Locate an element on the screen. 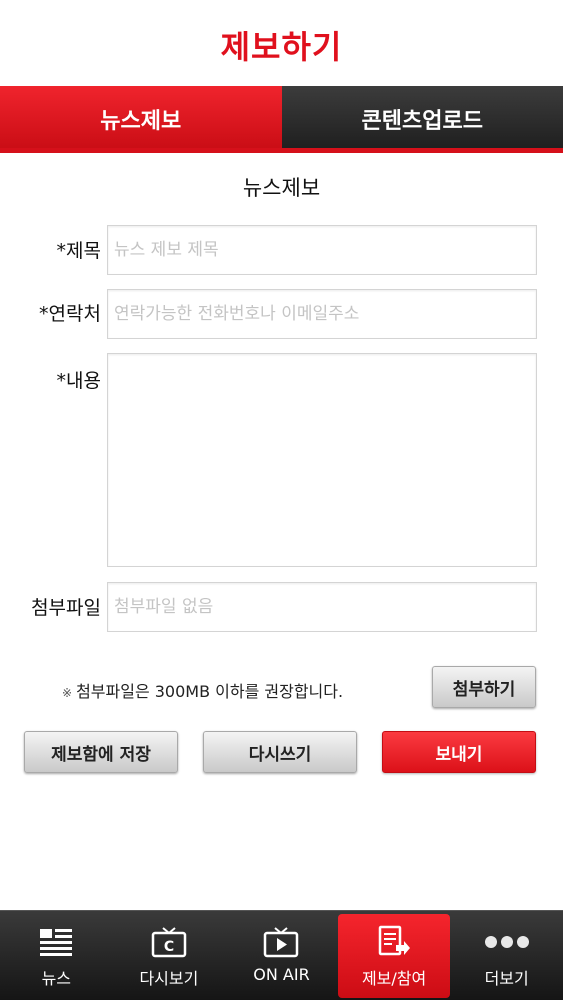 The height and width of the screenshot is (1000, 563). header: 제보하기 is located at coordinates (281, 43).